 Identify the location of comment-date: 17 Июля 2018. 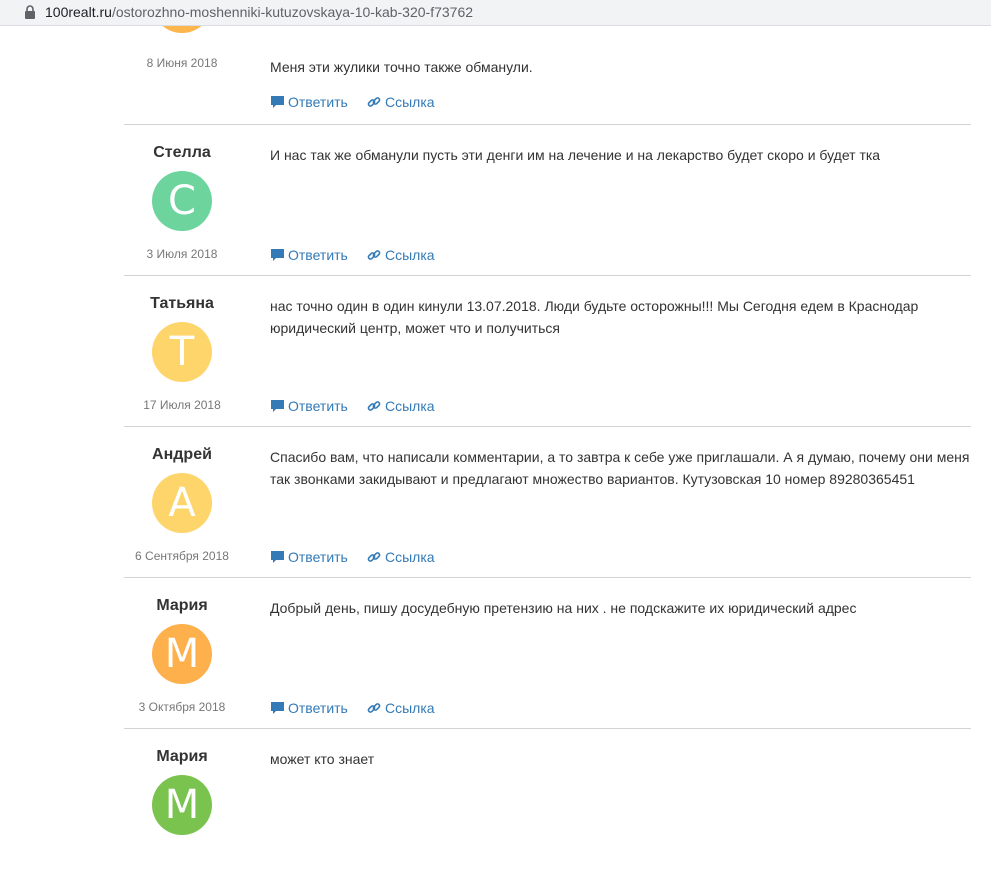
(182, 405).